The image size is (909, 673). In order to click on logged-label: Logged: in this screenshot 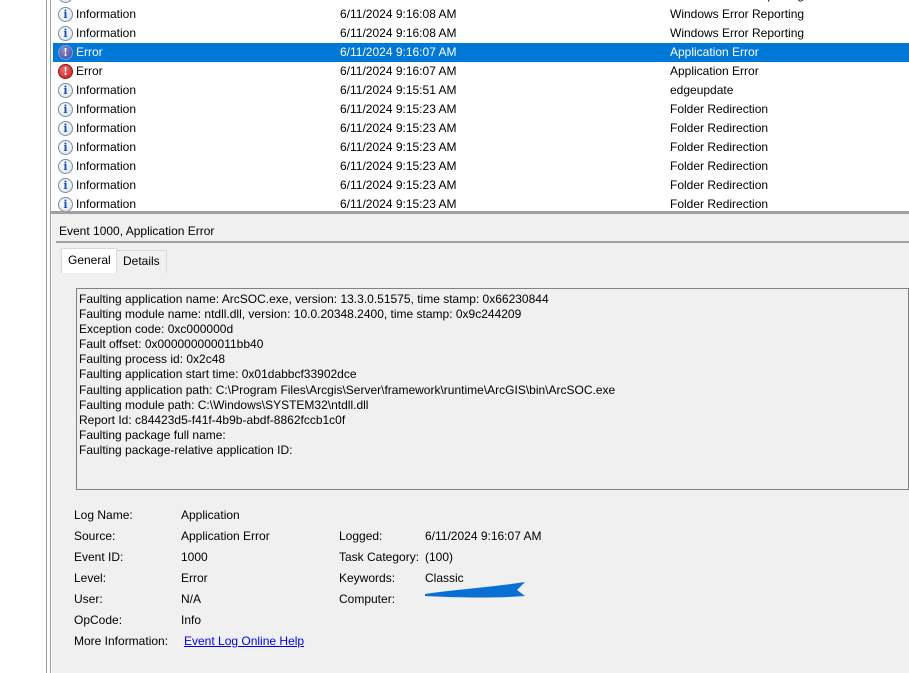, I will do `click(361, 536)`.